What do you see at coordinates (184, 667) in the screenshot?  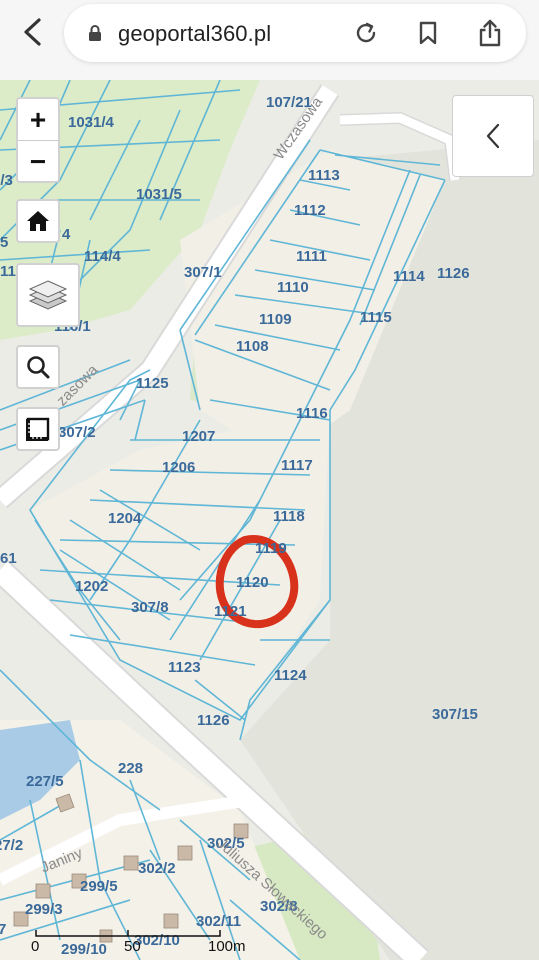 I see `parcel-label: 1123` at bounding box center [184, 667].